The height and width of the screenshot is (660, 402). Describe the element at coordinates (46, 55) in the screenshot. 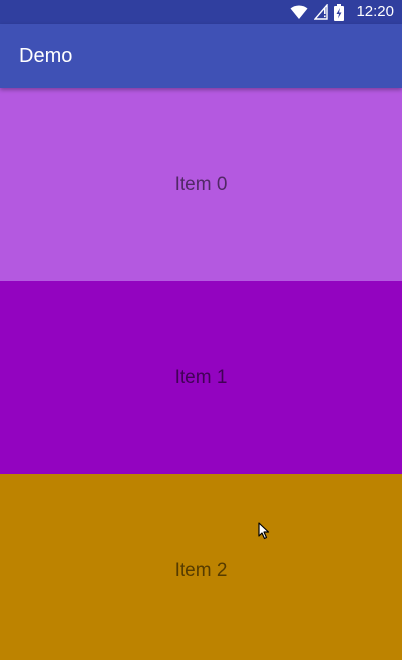

I see `app-title: Demo` at that location.